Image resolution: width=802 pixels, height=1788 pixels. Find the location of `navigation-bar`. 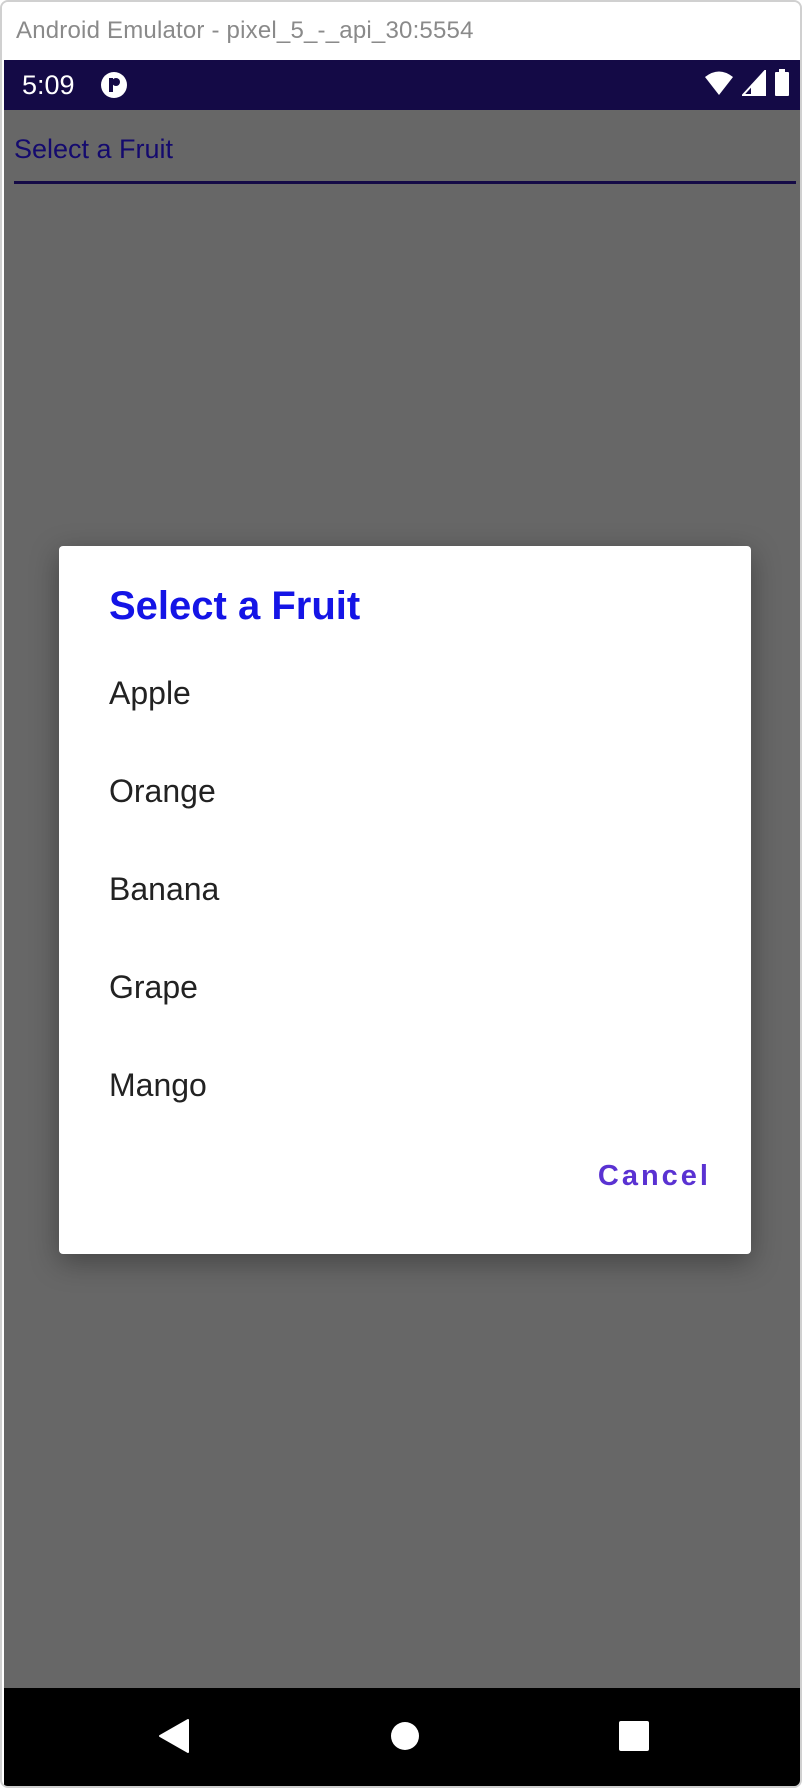

navigation-bar is located at coordinates (402, 1737).